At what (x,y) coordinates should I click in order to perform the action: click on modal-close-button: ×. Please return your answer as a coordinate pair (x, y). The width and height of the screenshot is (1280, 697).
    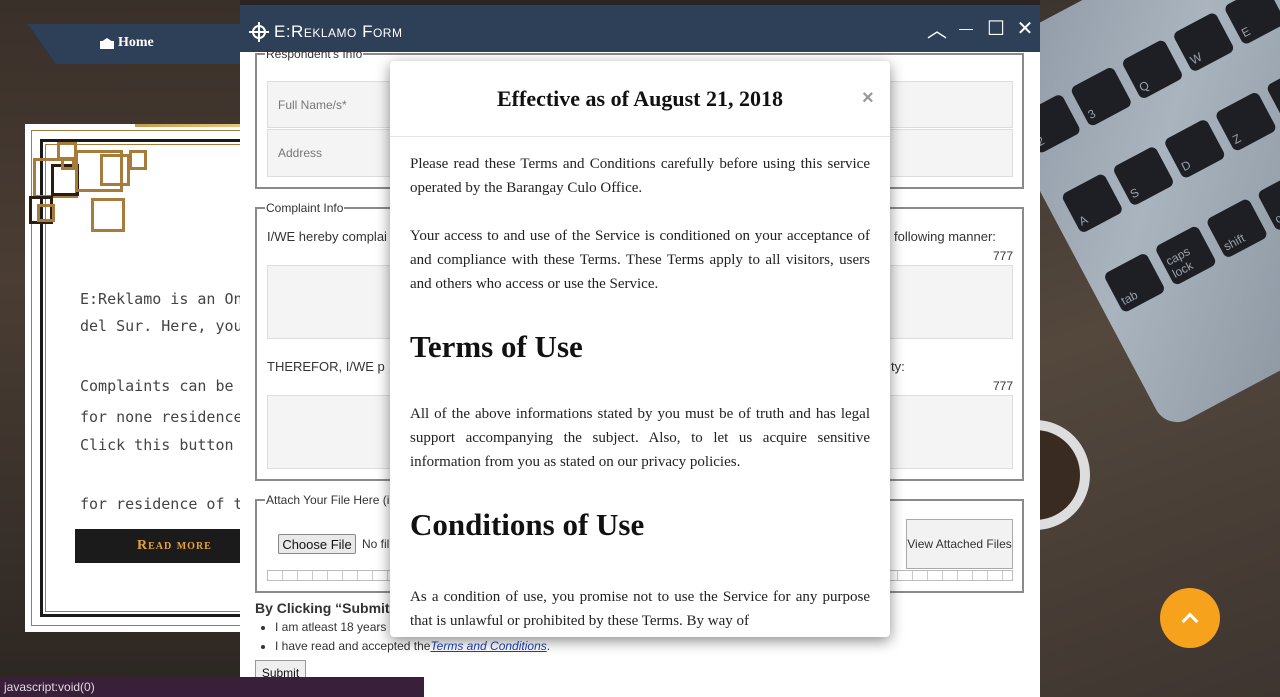
    Looking at the image, I should click on (868, 98).